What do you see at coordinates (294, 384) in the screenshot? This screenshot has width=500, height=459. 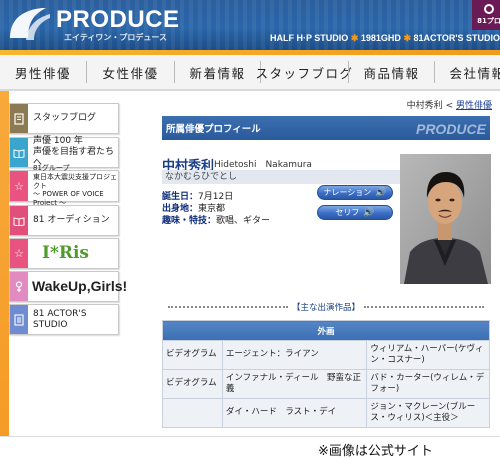 I see `work-title: インファナル・ディール 野蛮な正義` at bounding box center [294, 384].